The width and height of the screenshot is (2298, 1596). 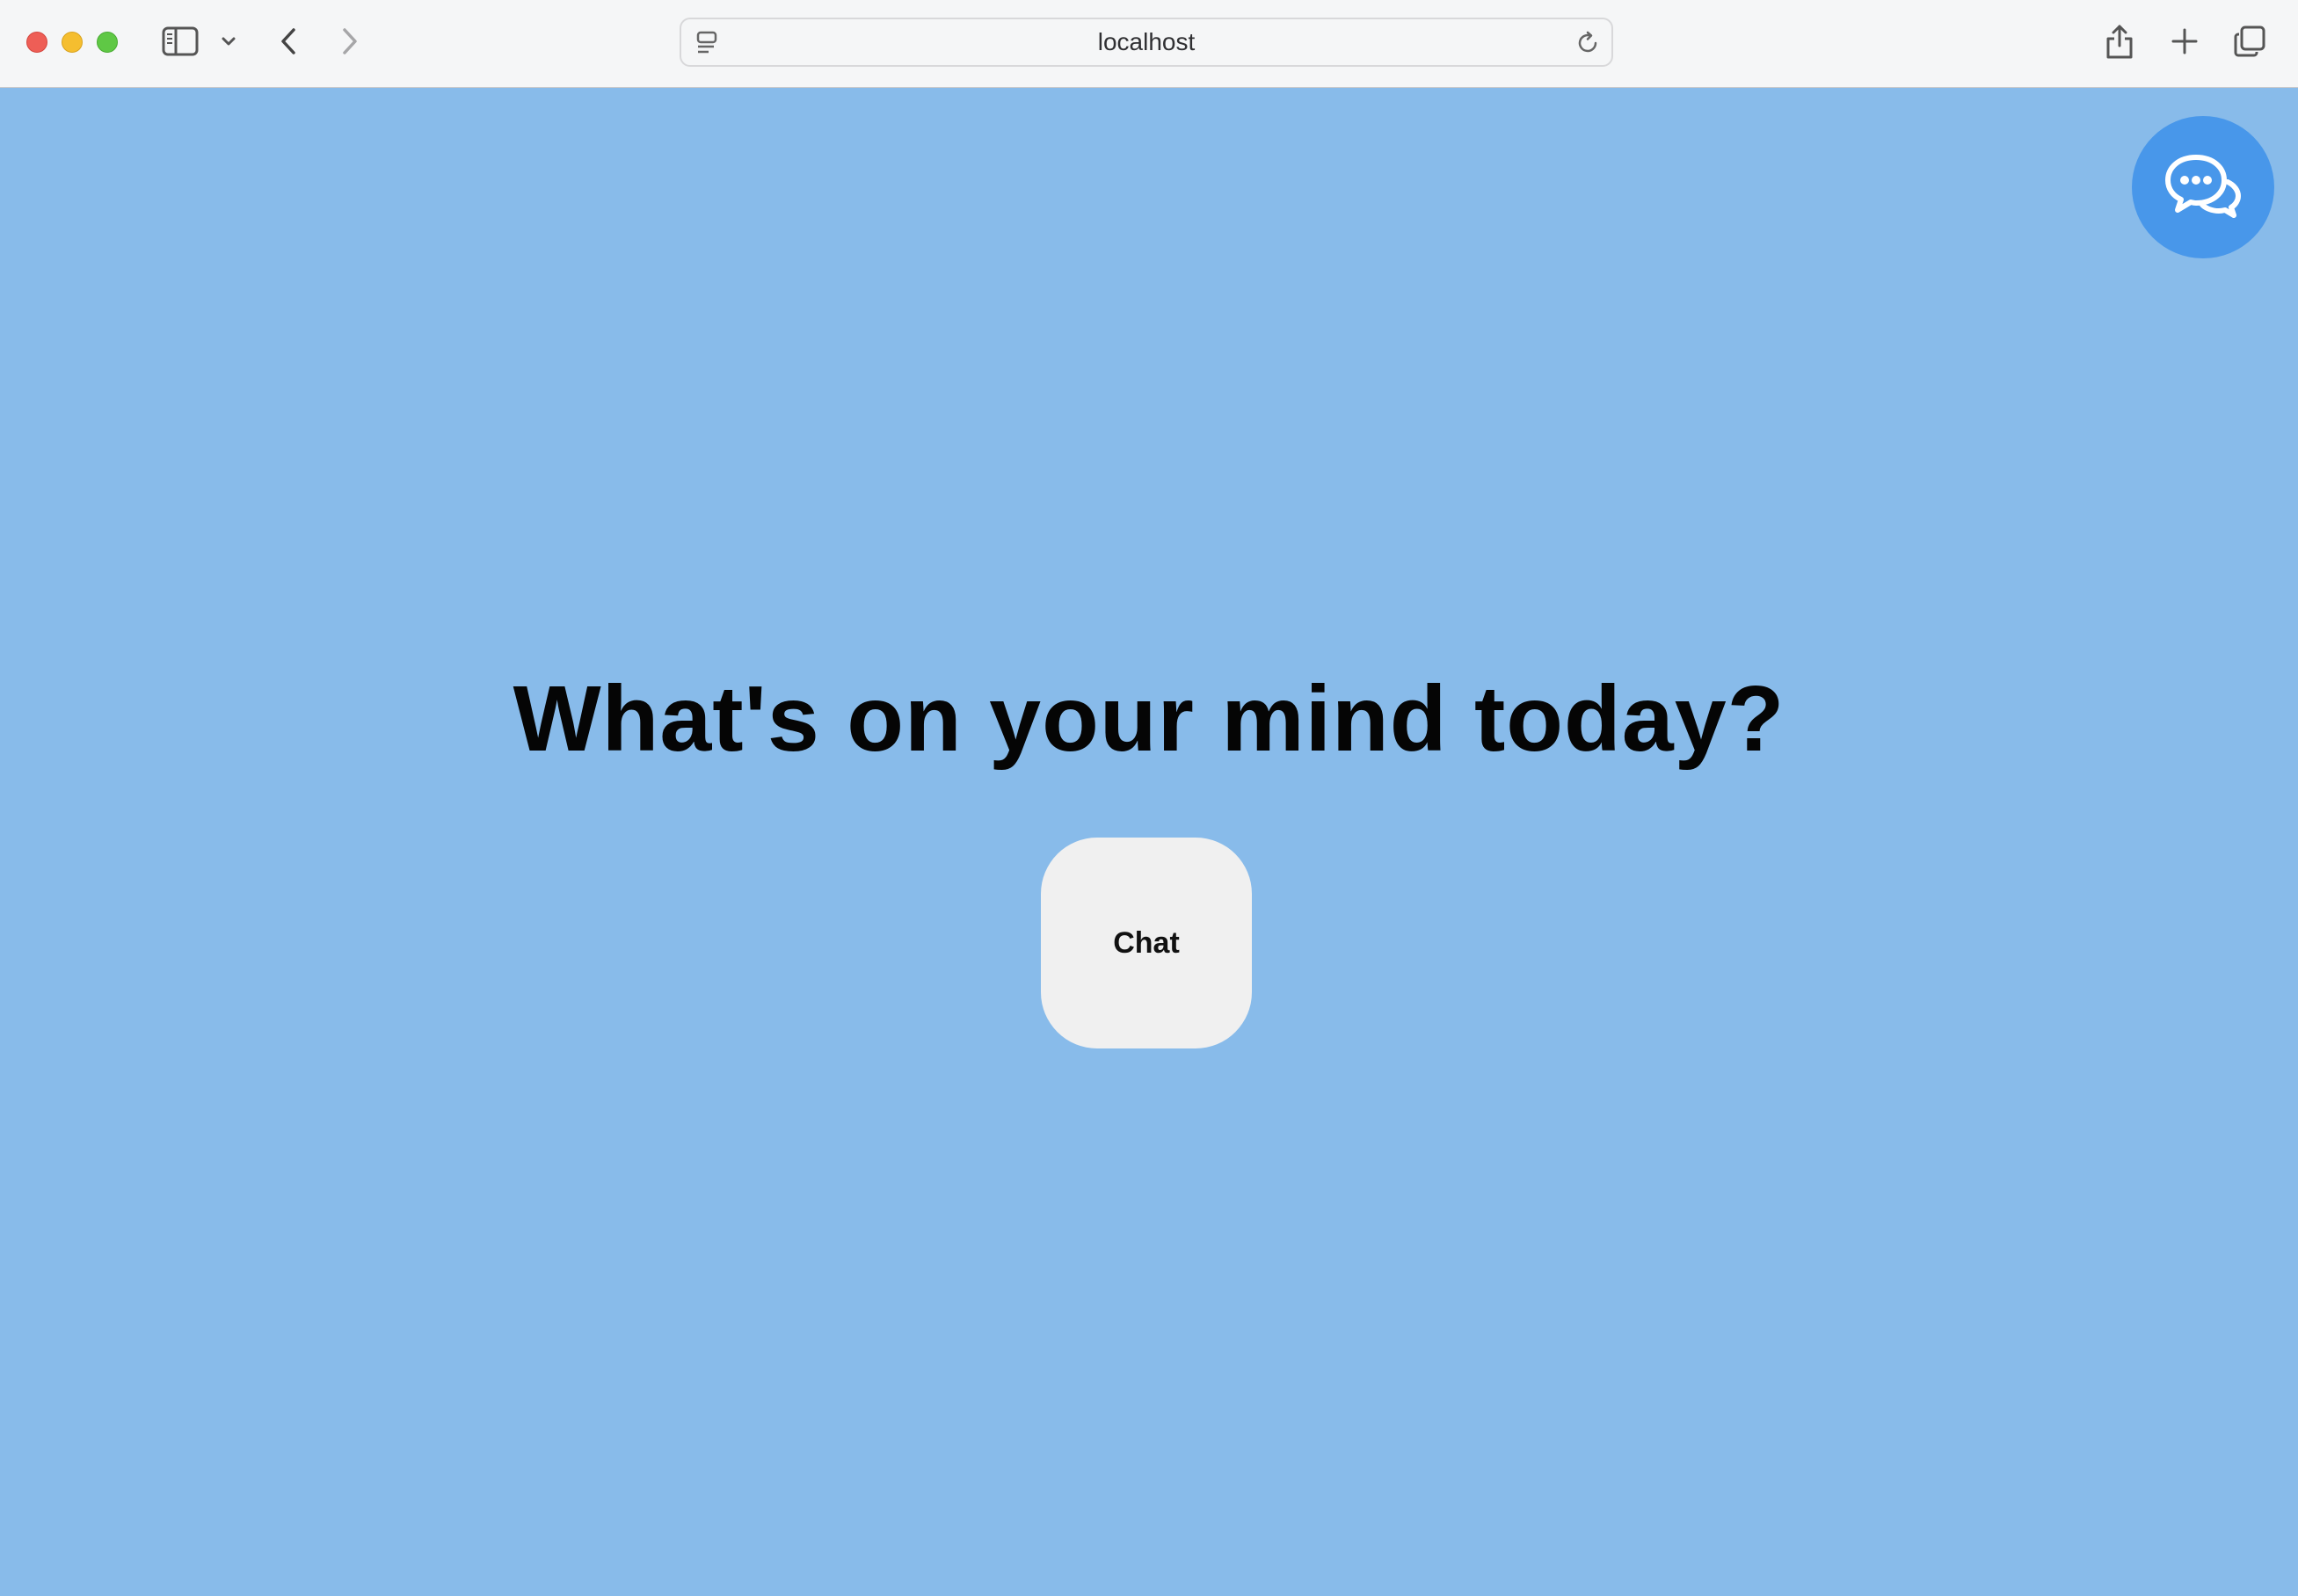 What do you see at coordinates (1149, 719) in the screenshot?
I see `page-headline: What's on your mind today?` at bounding box center [1149, 719].